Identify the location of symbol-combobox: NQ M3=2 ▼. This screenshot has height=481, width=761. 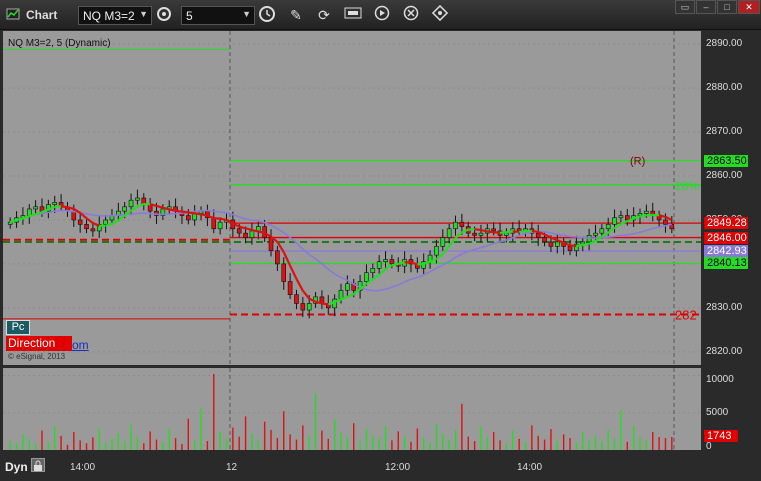
(115, 15).